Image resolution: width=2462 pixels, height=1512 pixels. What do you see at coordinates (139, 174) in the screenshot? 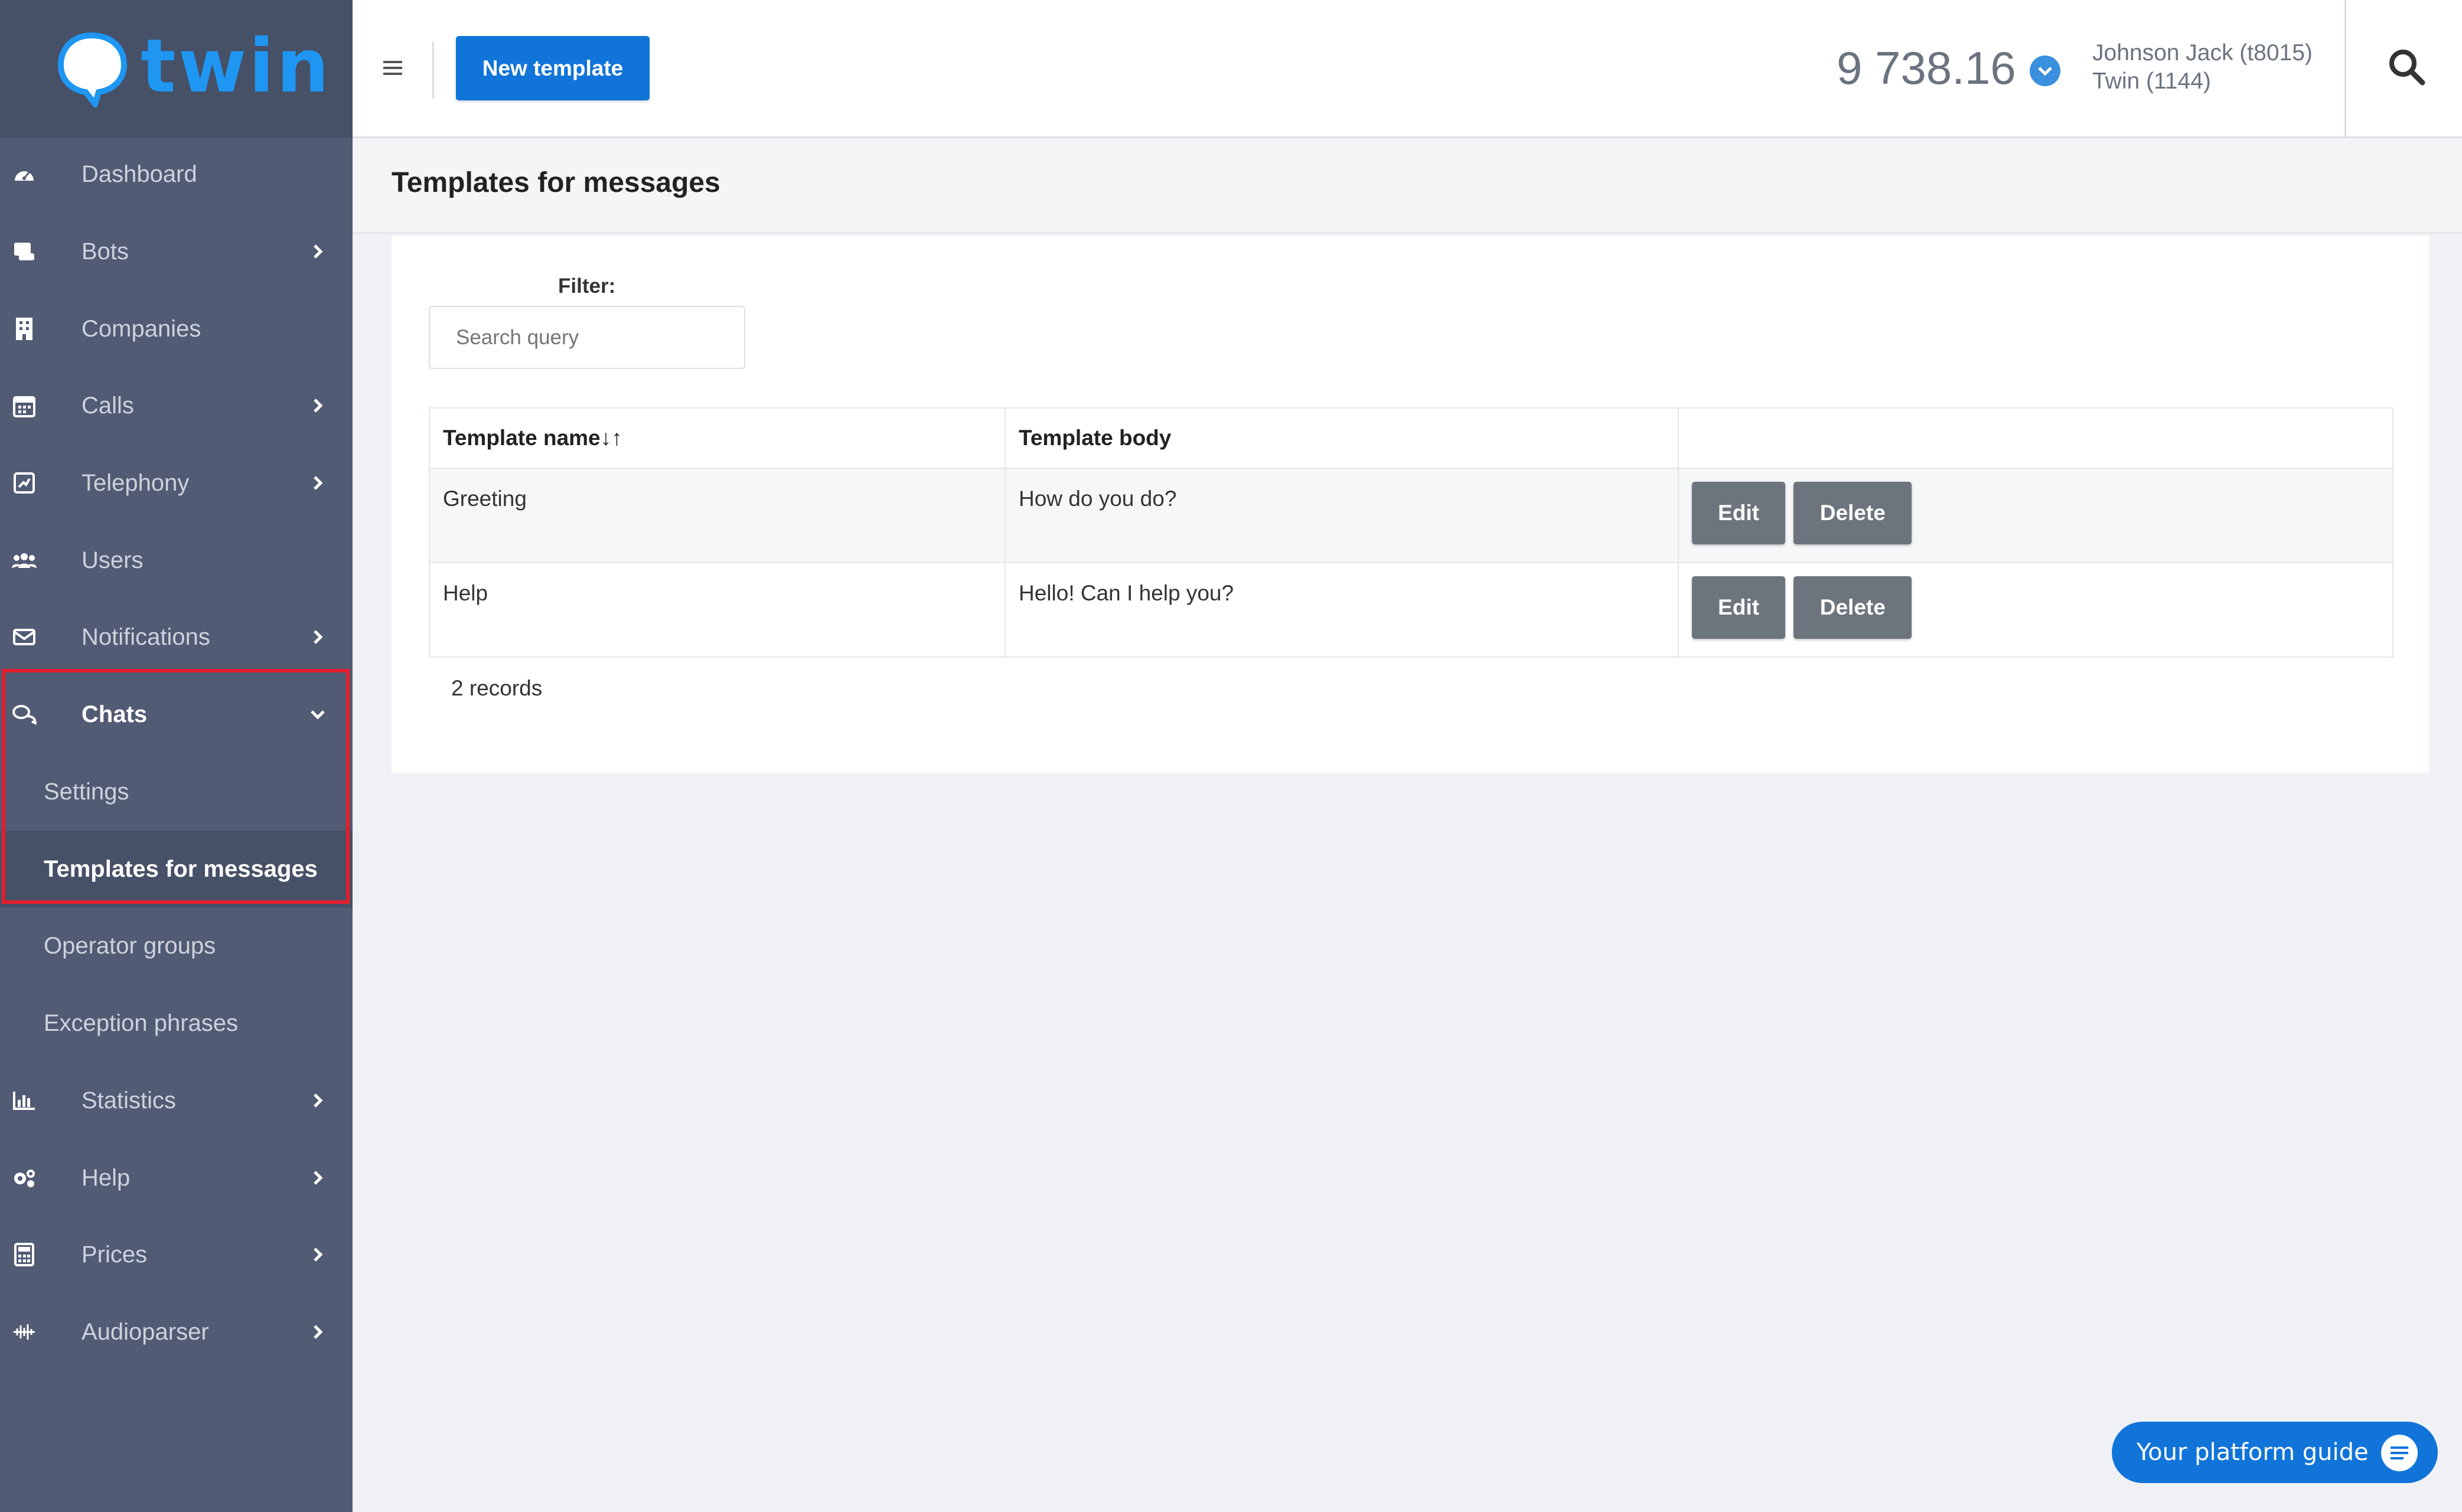
I see `sidebar-item-label: Dashboard` at bounding box center [139, 174].